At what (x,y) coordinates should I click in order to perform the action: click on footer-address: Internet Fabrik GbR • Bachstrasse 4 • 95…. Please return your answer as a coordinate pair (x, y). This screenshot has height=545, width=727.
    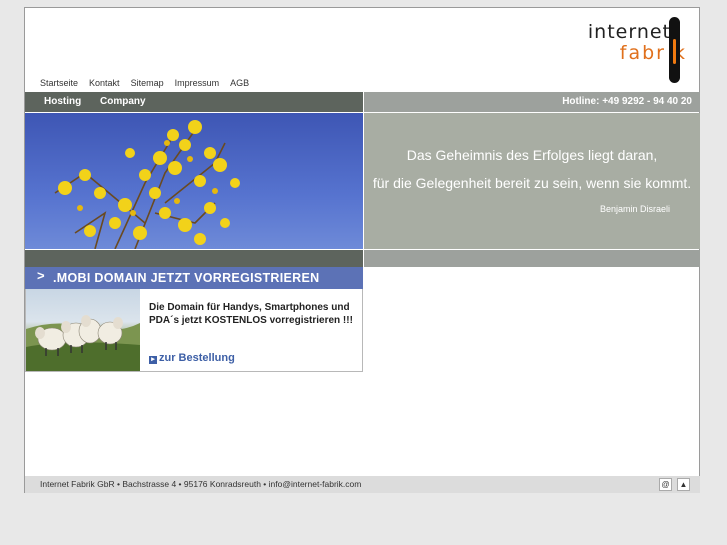
    Looking at the image, I should click on (201, 484).